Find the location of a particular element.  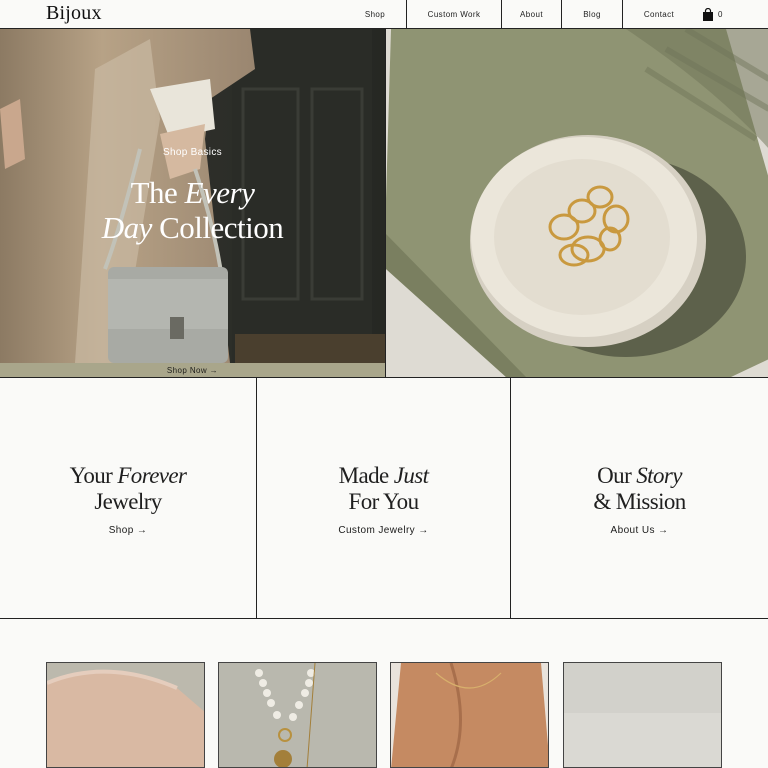

nav-custom-work: Custom Work is located at coordinates (454, 14).